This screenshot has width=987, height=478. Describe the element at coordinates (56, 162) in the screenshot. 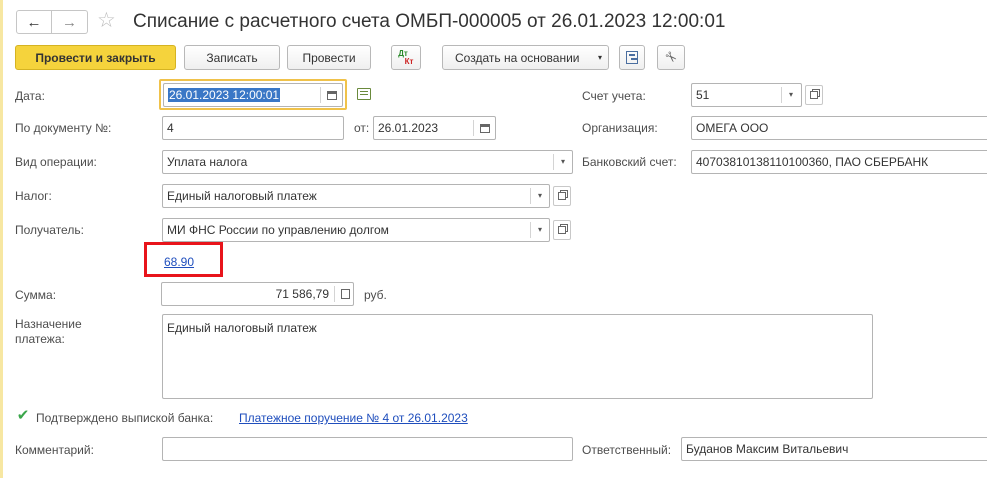

I see `operation-type-label: Вид операции:` at that location.